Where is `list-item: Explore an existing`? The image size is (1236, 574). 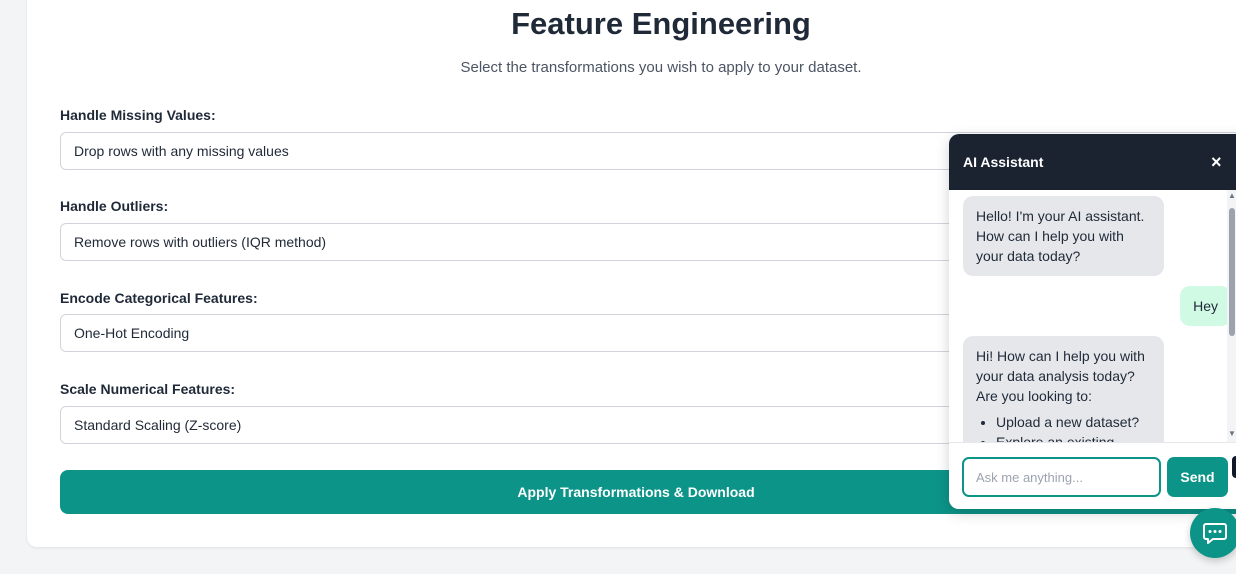
list-item: Explore an existing is located at coordinates (1073, 437).